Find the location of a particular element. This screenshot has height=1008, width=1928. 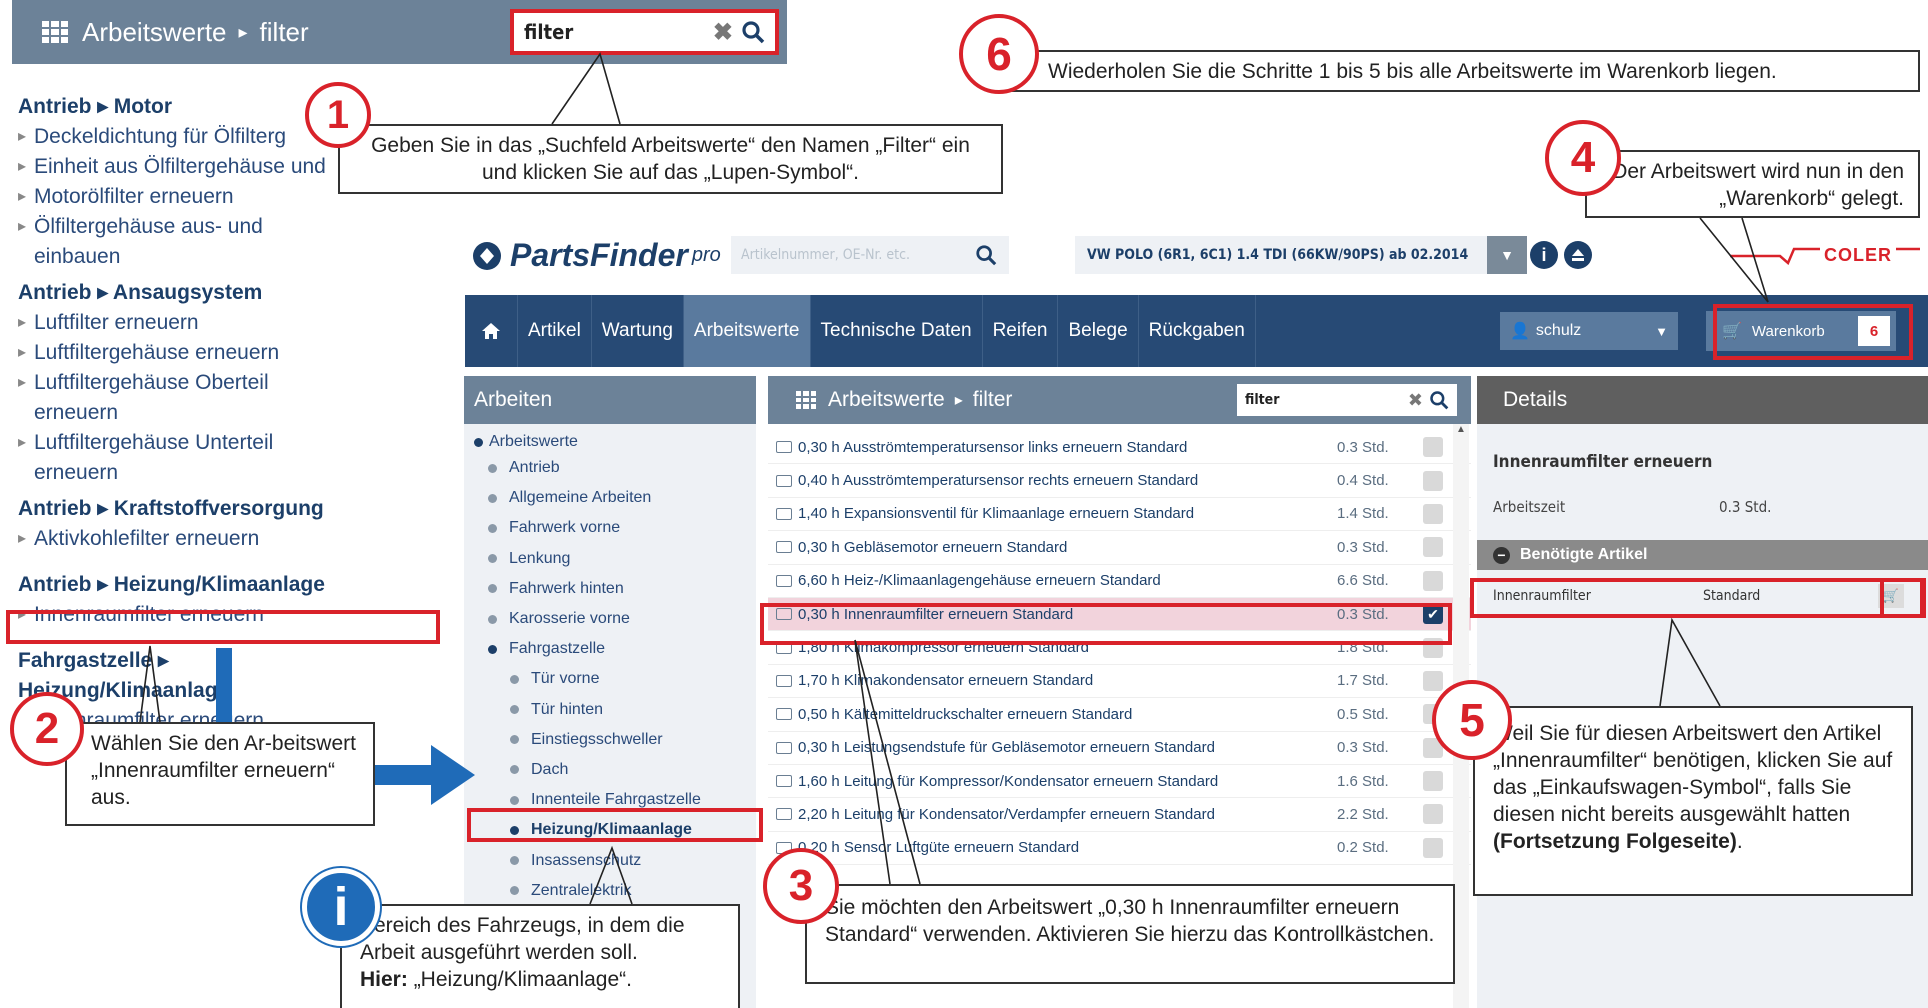

tree-item: Fahrwerk vorne is located at coordinates (610, 528).